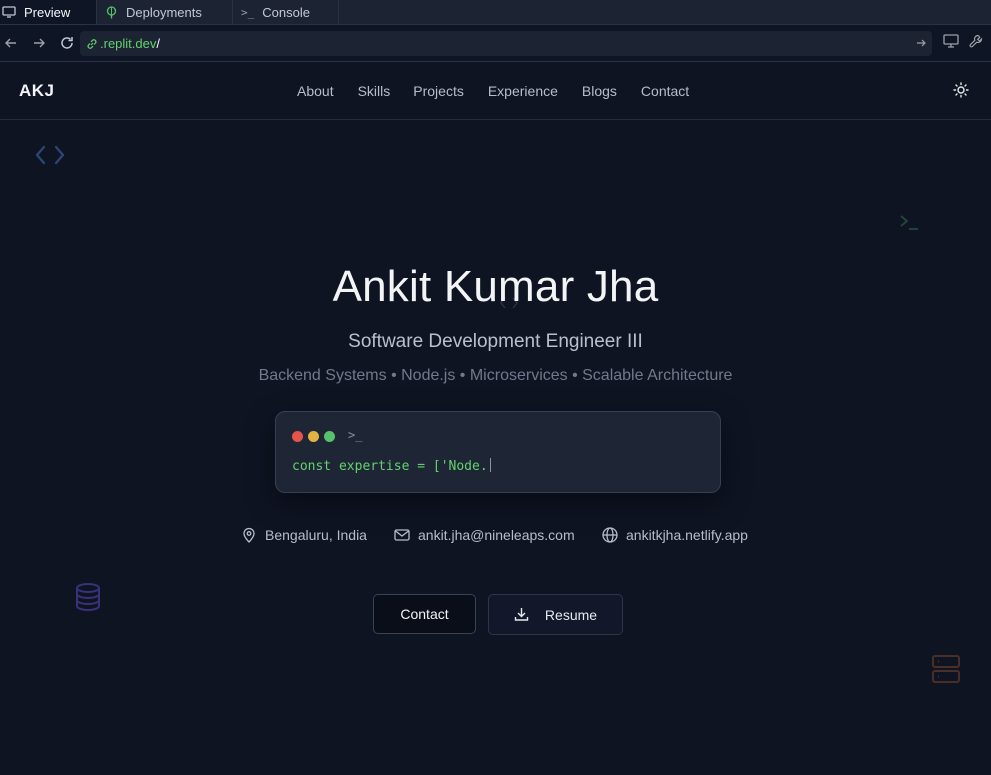 The height and width of the screenshot is (775, 991). I want to click on nav-about: About, so click(315, 91).